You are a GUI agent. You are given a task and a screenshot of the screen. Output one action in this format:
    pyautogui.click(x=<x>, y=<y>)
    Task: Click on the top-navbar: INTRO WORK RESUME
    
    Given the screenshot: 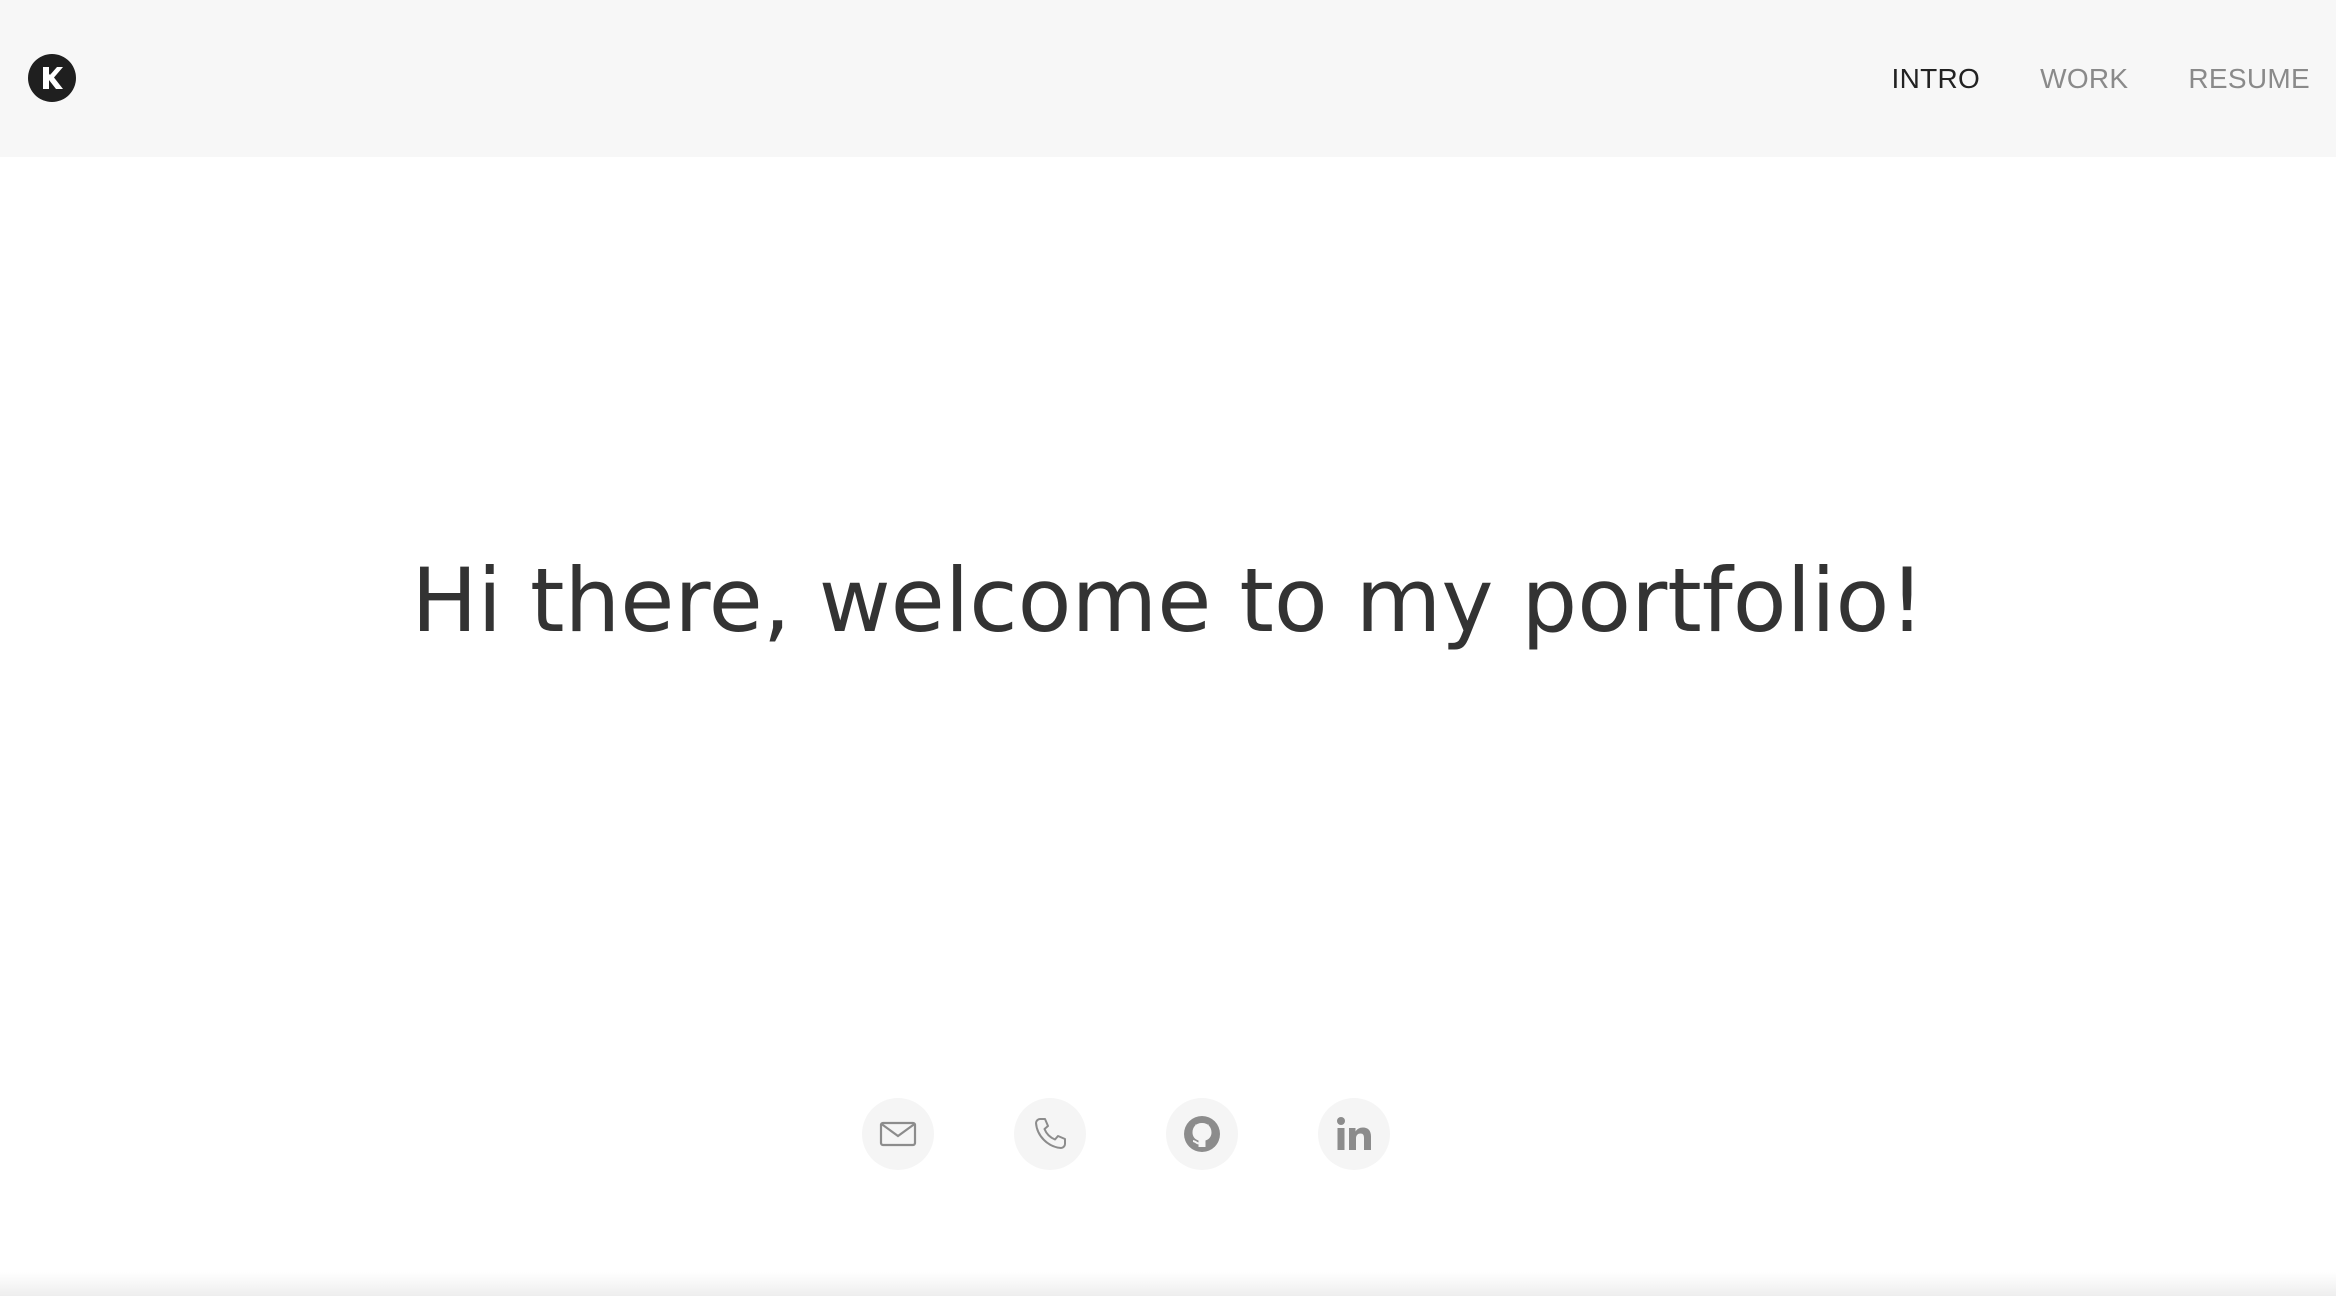 What is the action you would take?
    pyautogui.click(x=1168, y=78)
    